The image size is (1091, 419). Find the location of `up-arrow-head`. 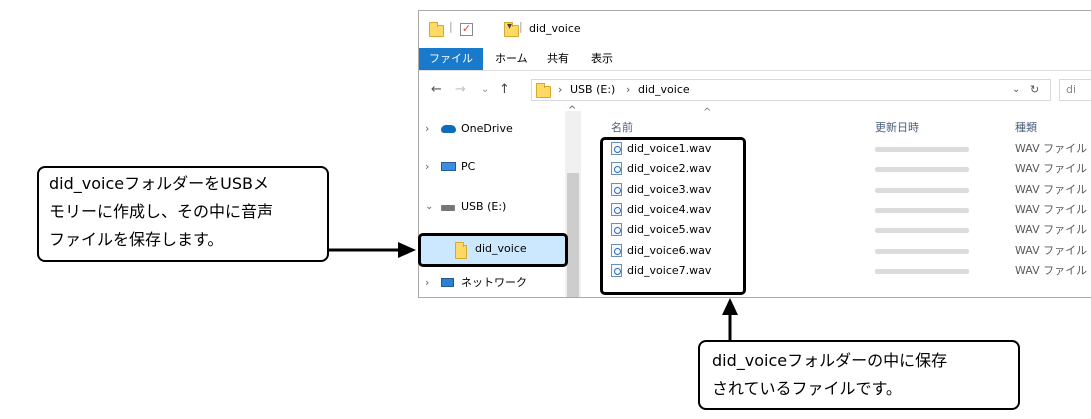

up-arrow-head is located at coordinates (730, 306).